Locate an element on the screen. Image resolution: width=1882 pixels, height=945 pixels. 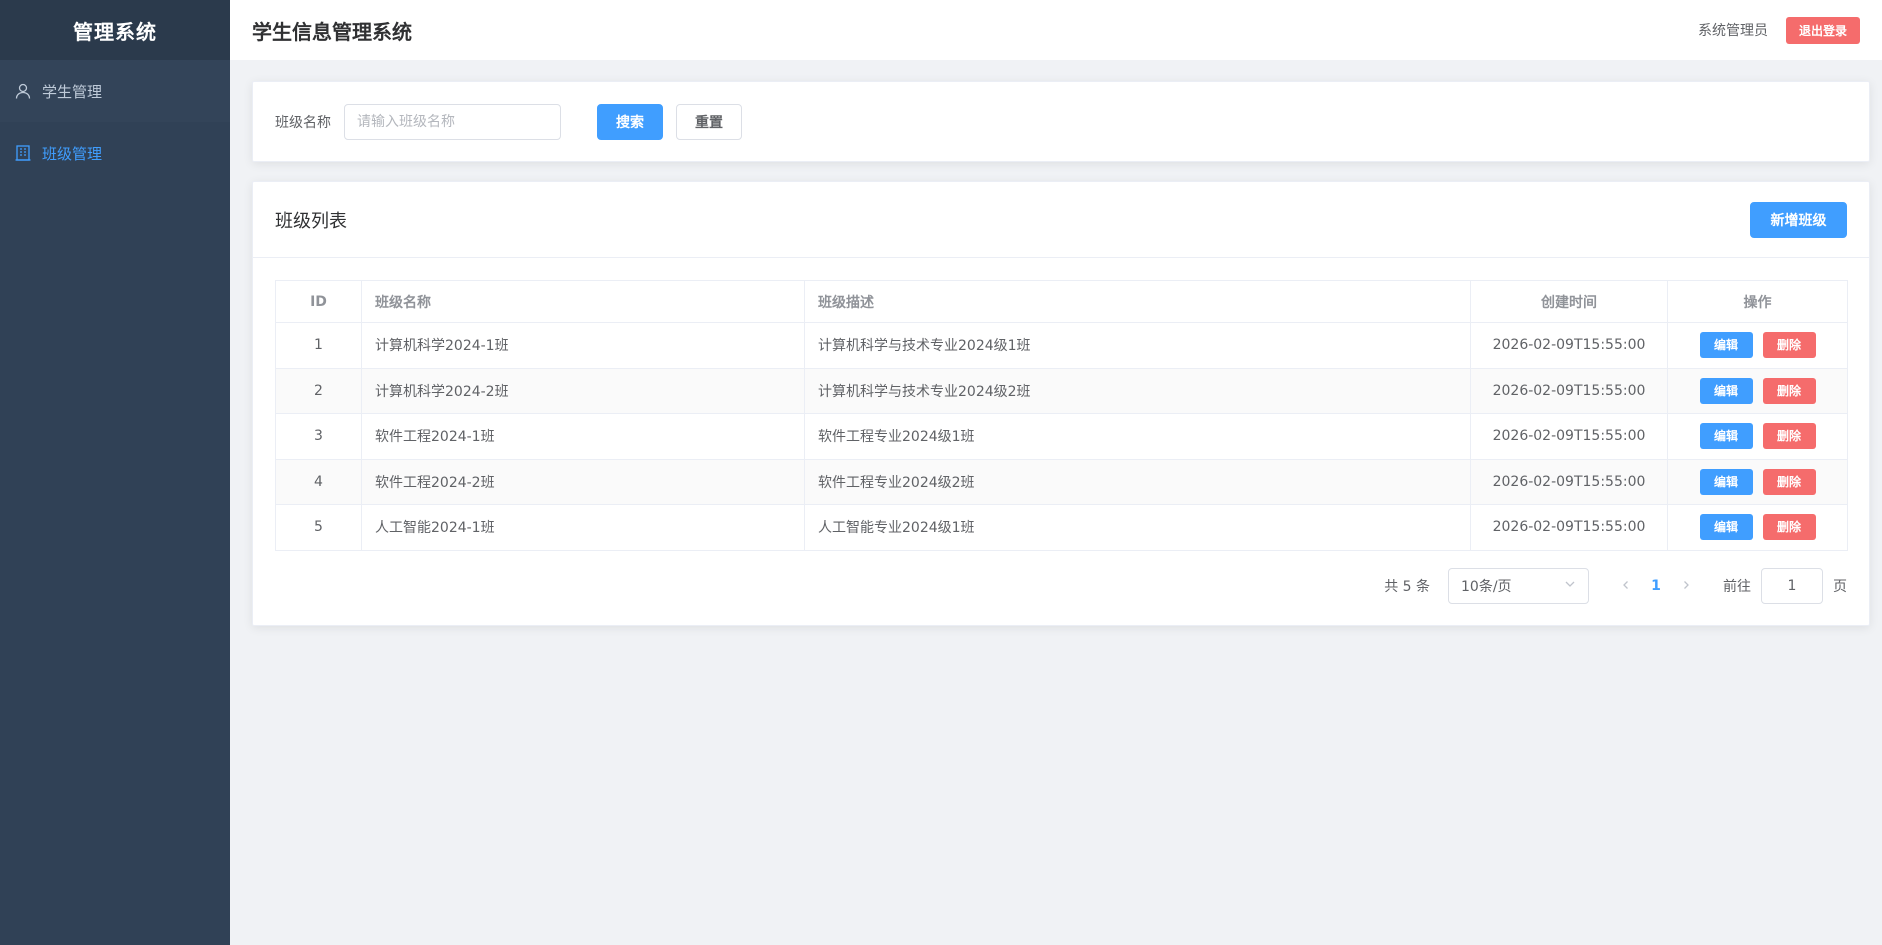
page-size-select: 10条/页 is located at coordinates (1518, 586).